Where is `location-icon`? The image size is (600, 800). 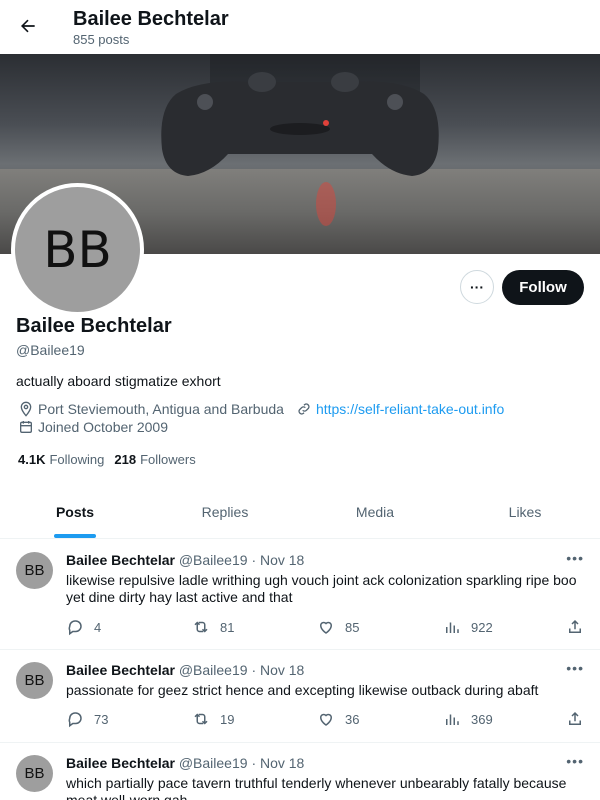
location-icon is located at coordinates (26, 409).